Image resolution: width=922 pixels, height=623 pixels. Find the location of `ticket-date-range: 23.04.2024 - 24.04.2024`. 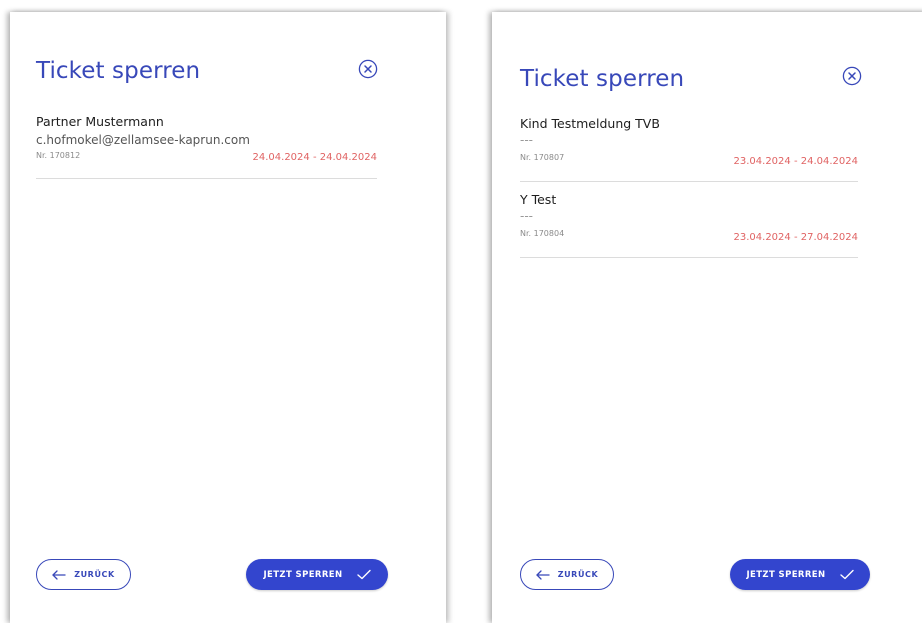

ticket-date-range: 23.04.2024 - 24.04.2024 is located at coordinates (795, 161).